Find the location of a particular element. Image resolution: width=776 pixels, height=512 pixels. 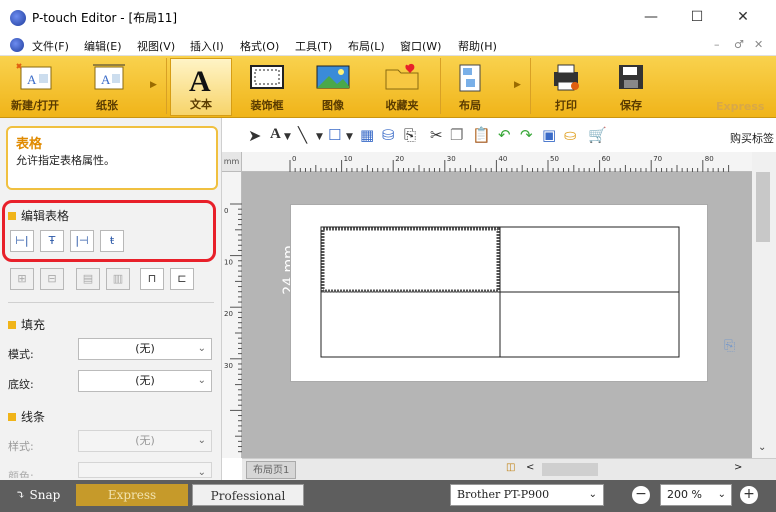

rectangle-tool-icon: ☐ is located at coordinates (334, 135).